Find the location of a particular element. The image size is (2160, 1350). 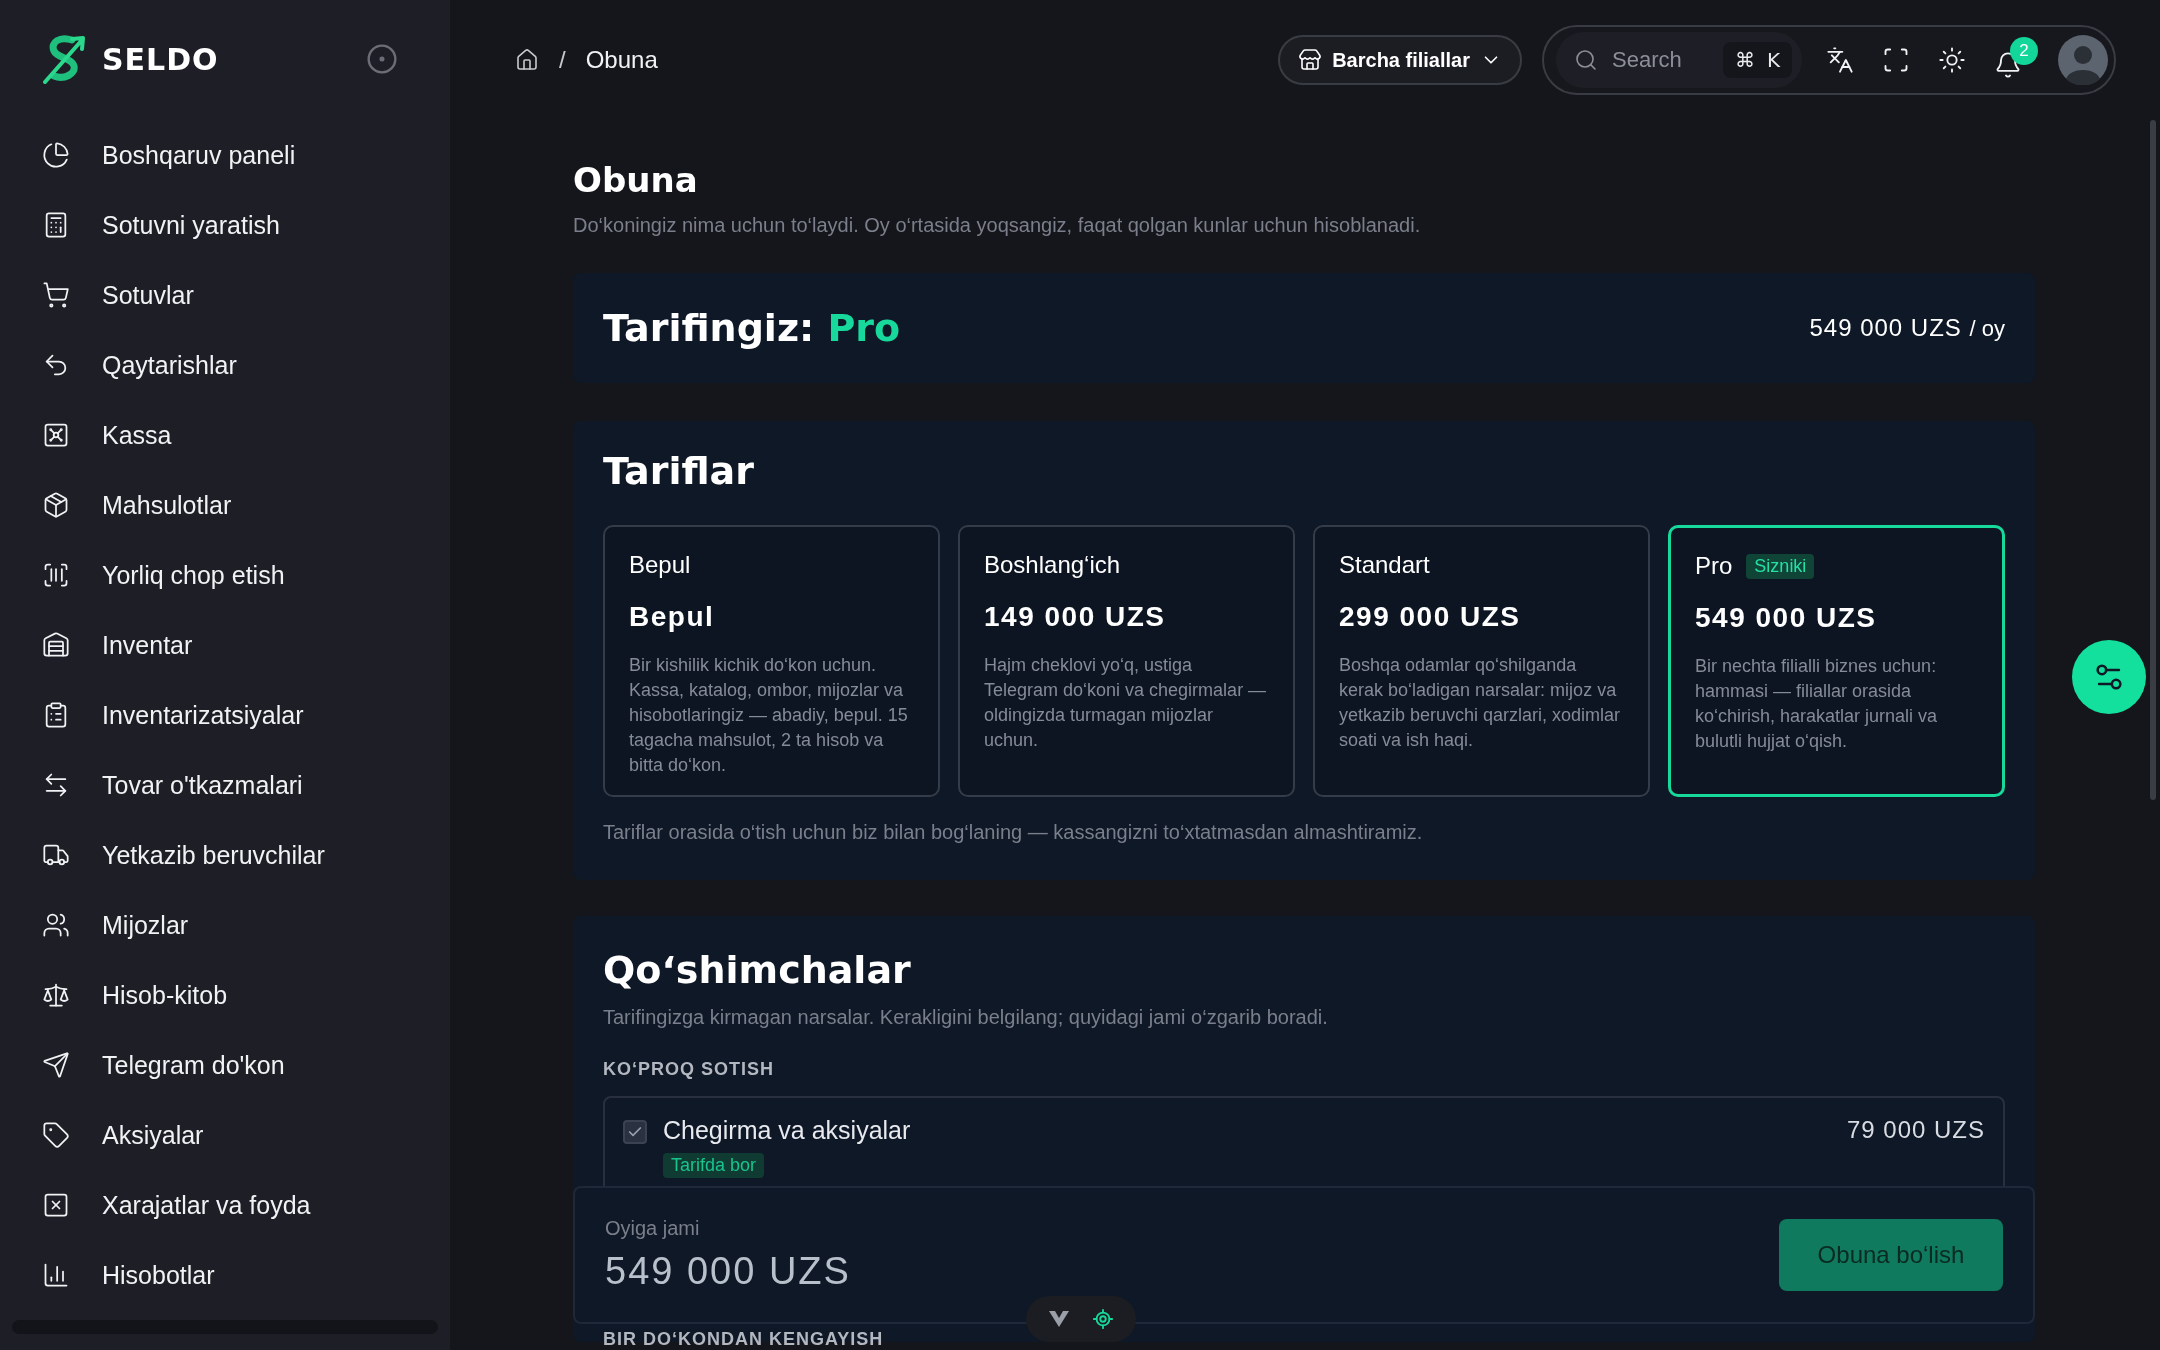

scrollbar is located at coordinates (2153, 460).